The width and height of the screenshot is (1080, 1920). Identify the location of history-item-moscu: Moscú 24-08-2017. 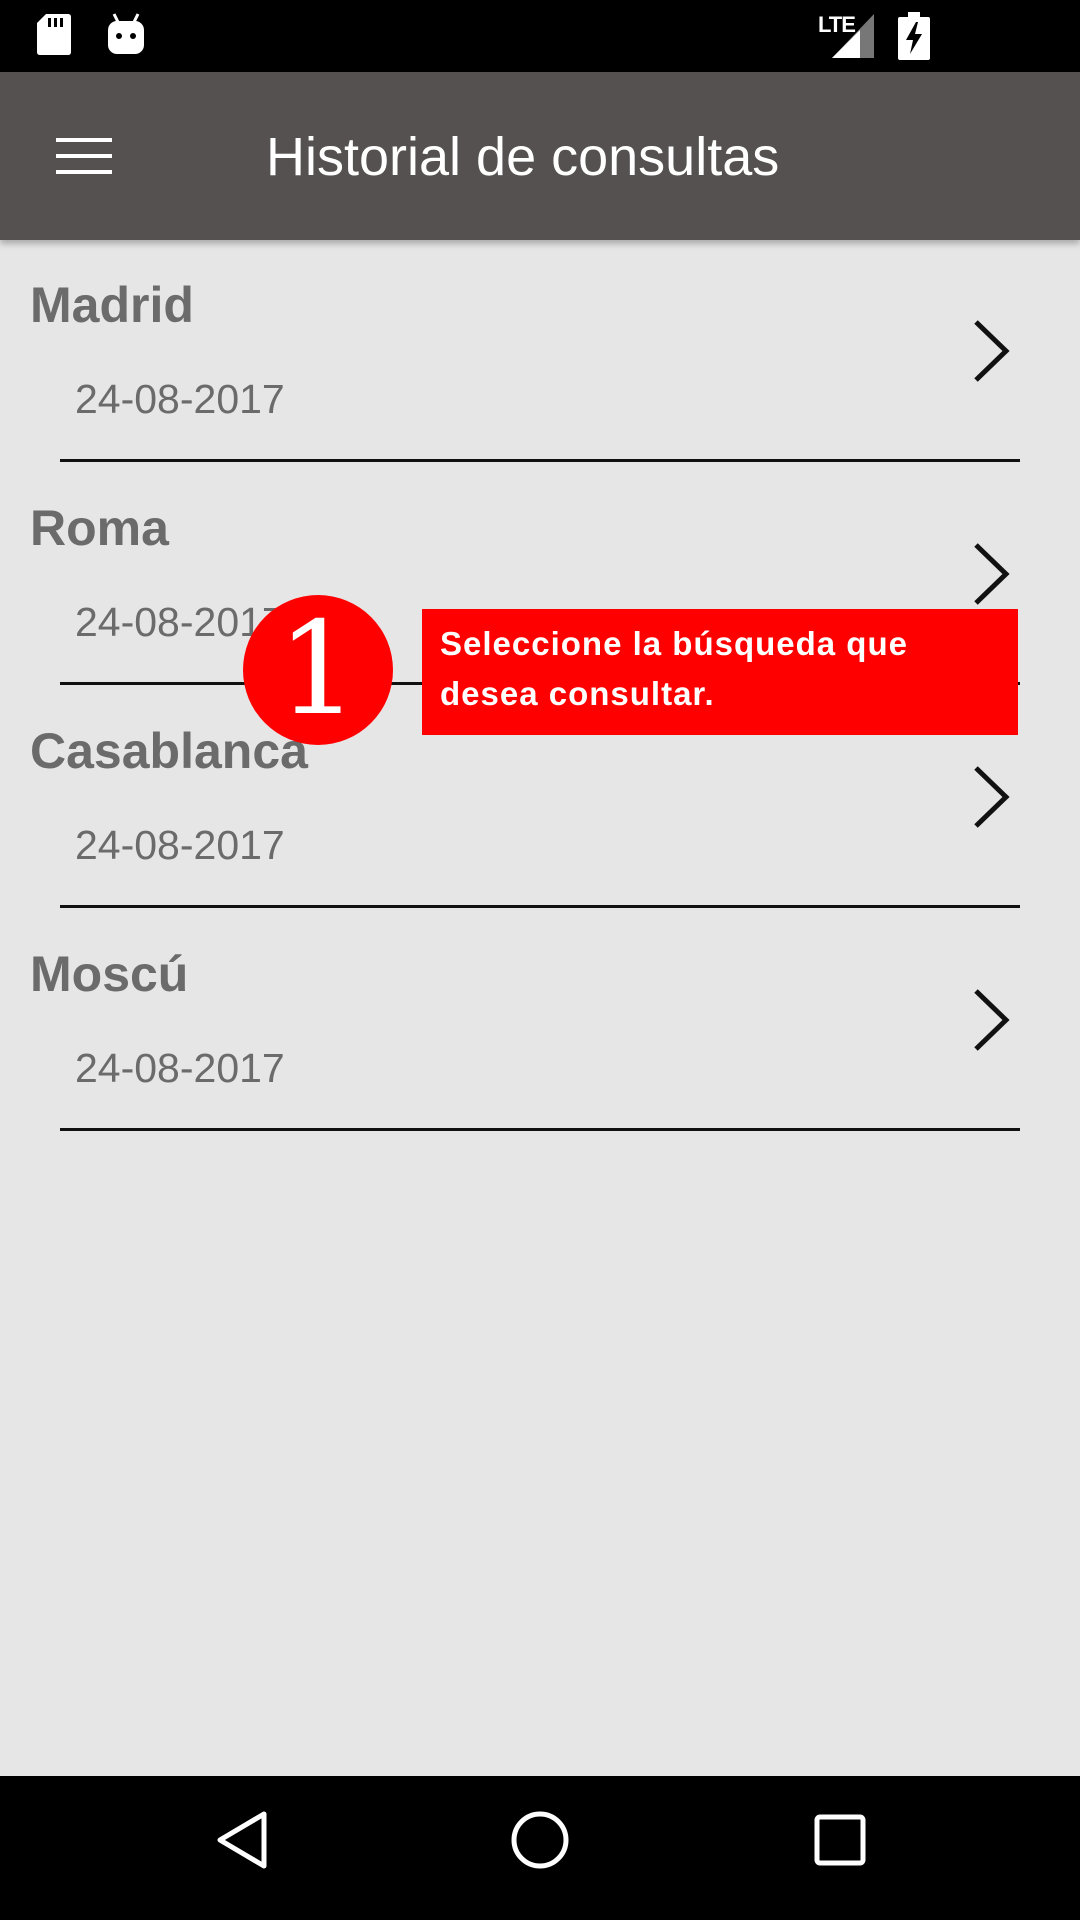
(540, 1020).